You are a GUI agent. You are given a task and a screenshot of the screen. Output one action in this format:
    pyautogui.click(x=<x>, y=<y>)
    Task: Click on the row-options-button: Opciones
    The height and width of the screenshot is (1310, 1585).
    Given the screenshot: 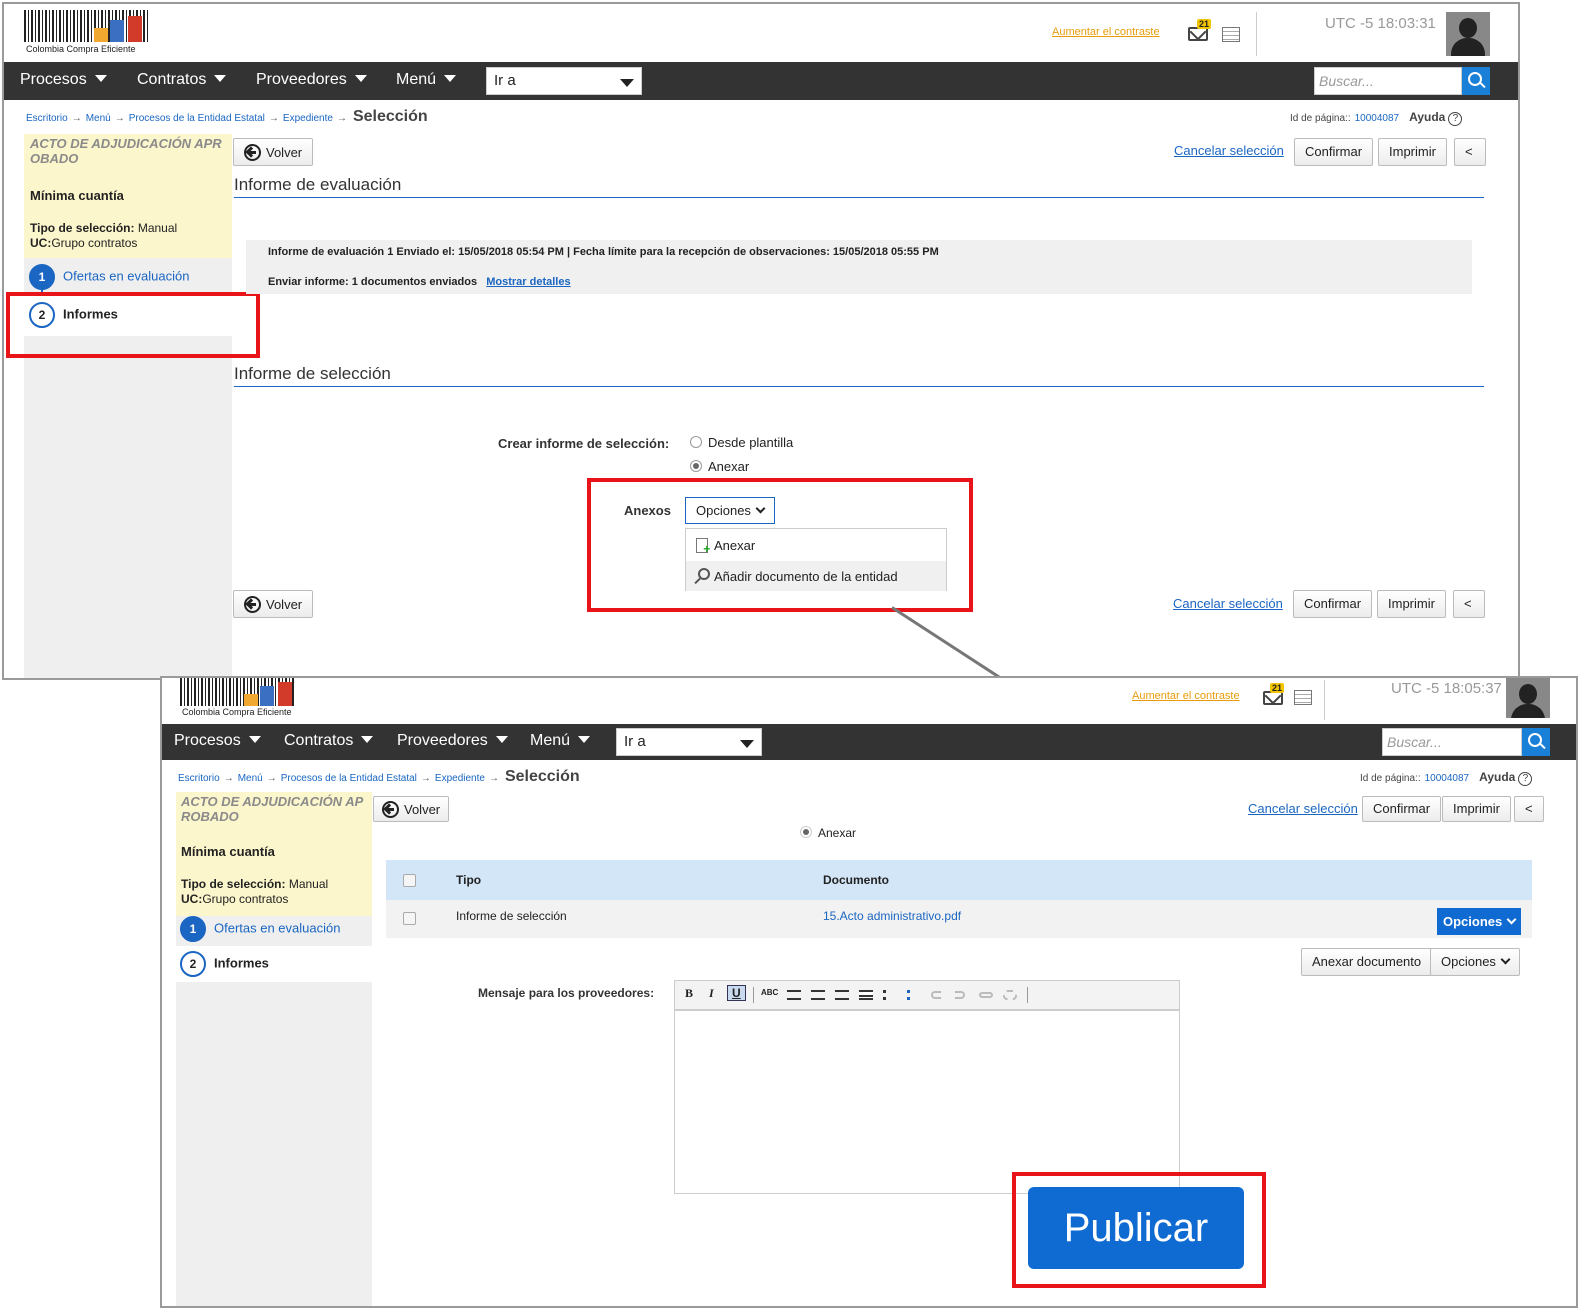 What is the action you would take?
    pyautogui.click(x=1479, y=921)
    